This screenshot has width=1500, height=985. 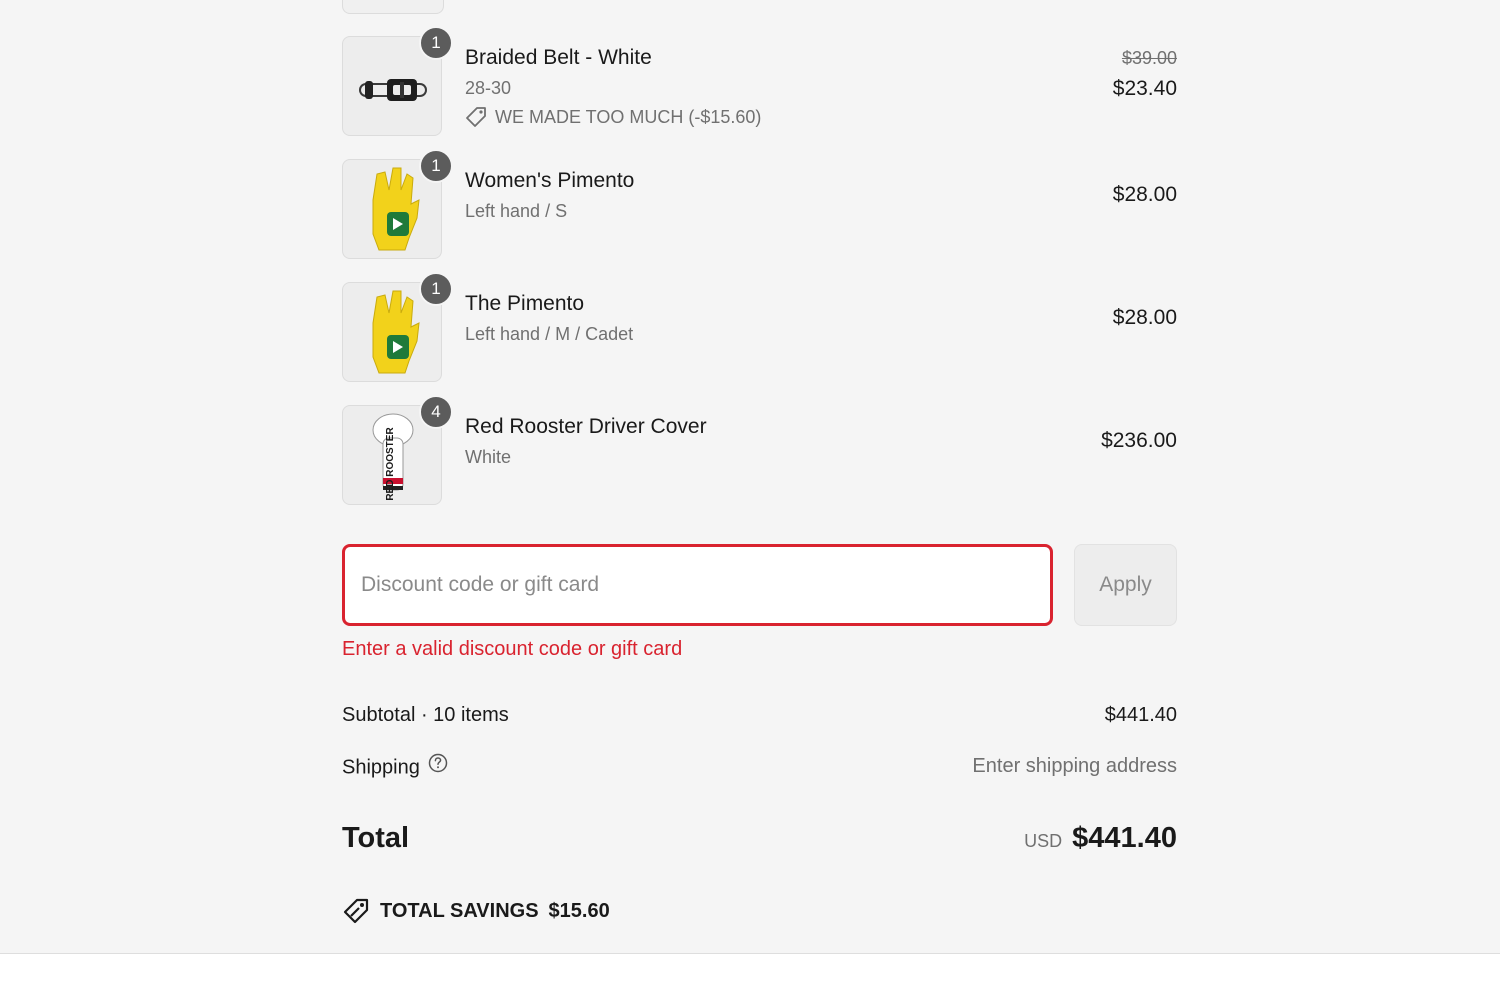 I want to click on subtotal-value: $441.40, so click(x=1140, y=715).